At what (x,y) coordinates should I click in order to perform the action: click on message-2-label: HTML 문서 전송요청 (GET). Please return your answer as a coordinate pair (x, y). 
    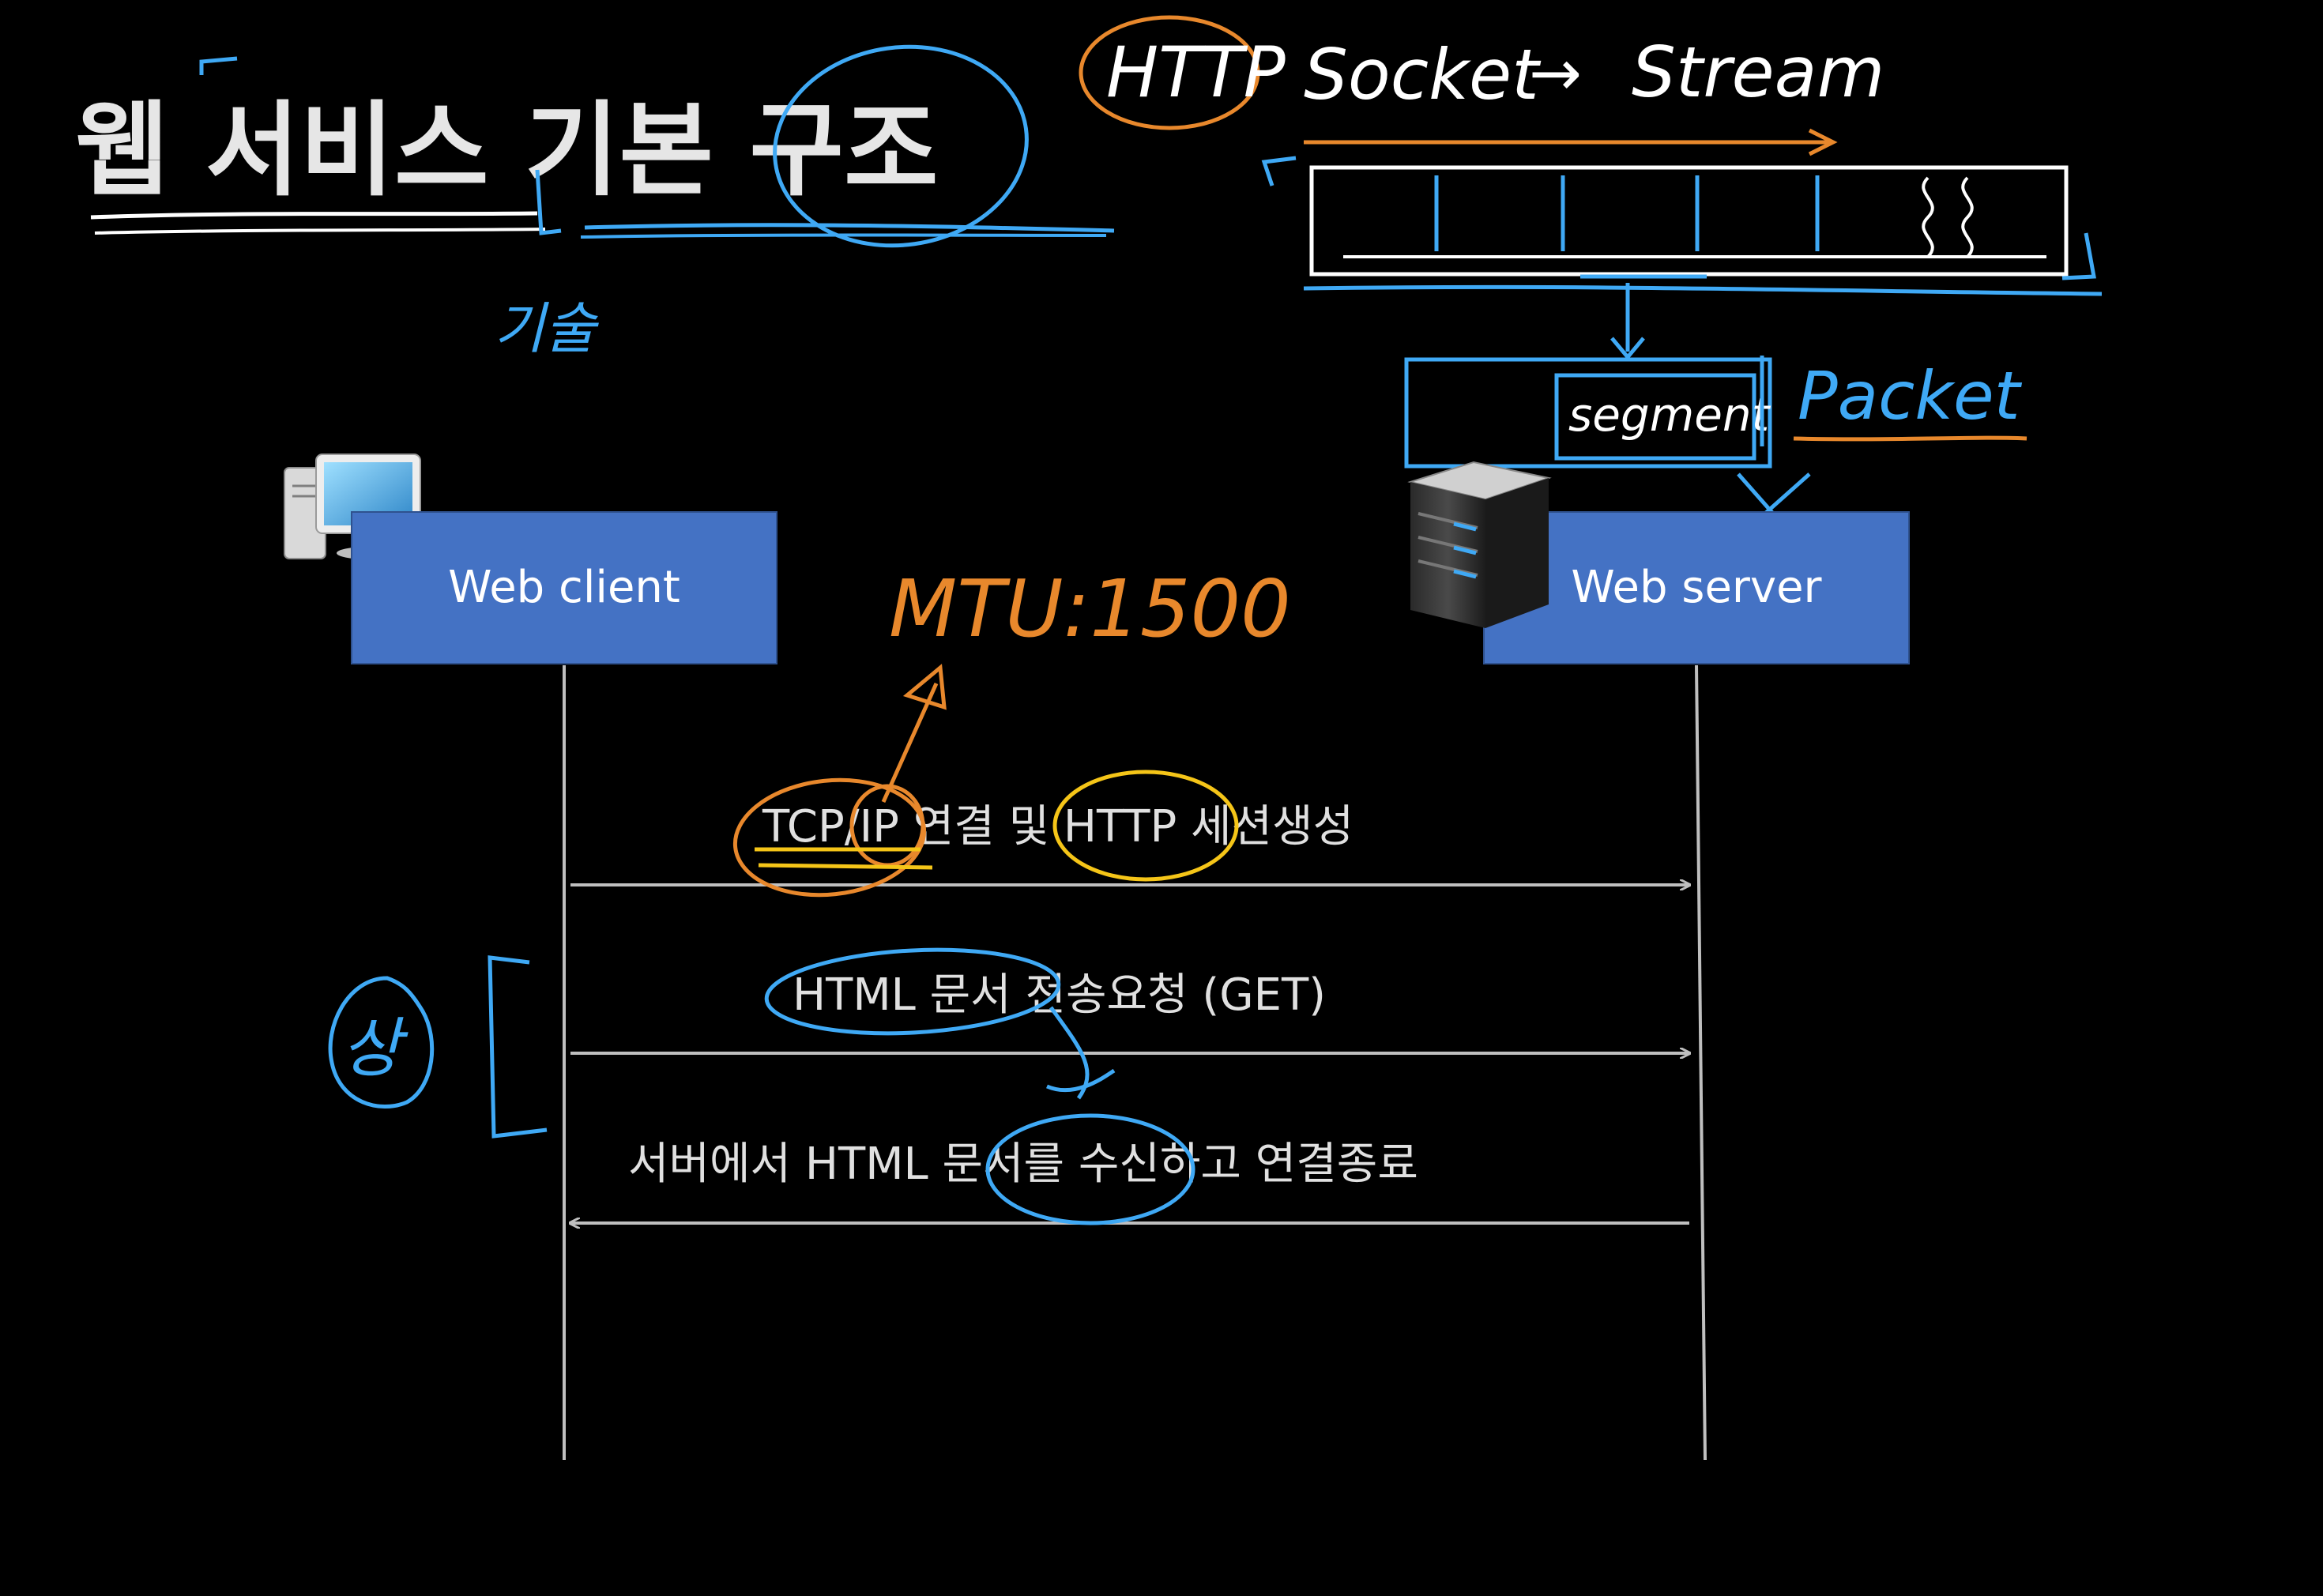
    Looking at the image, I should click on (1059, 995).